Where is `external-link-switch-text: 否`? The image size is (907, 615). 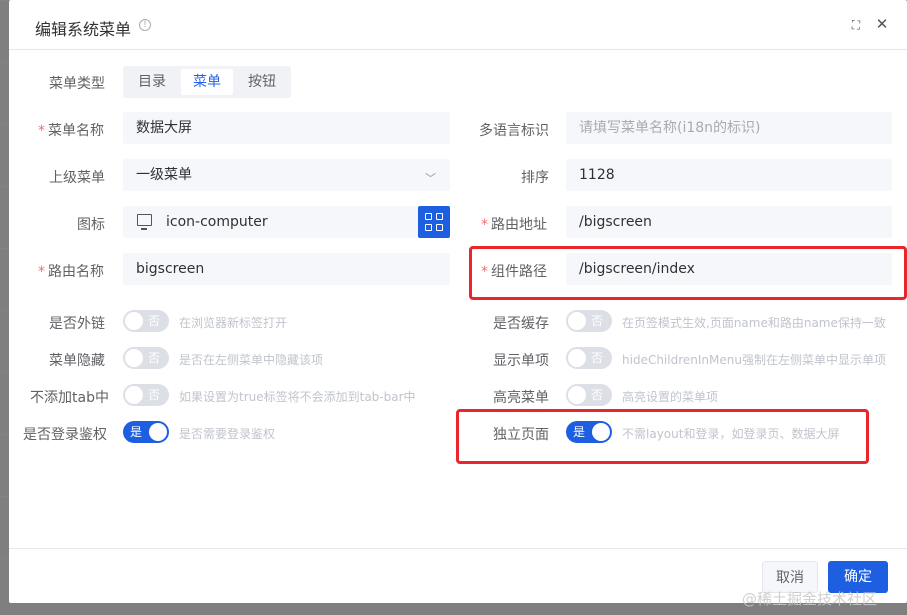 external-link-switch-text: 否 is located at coordinates (154, 321).